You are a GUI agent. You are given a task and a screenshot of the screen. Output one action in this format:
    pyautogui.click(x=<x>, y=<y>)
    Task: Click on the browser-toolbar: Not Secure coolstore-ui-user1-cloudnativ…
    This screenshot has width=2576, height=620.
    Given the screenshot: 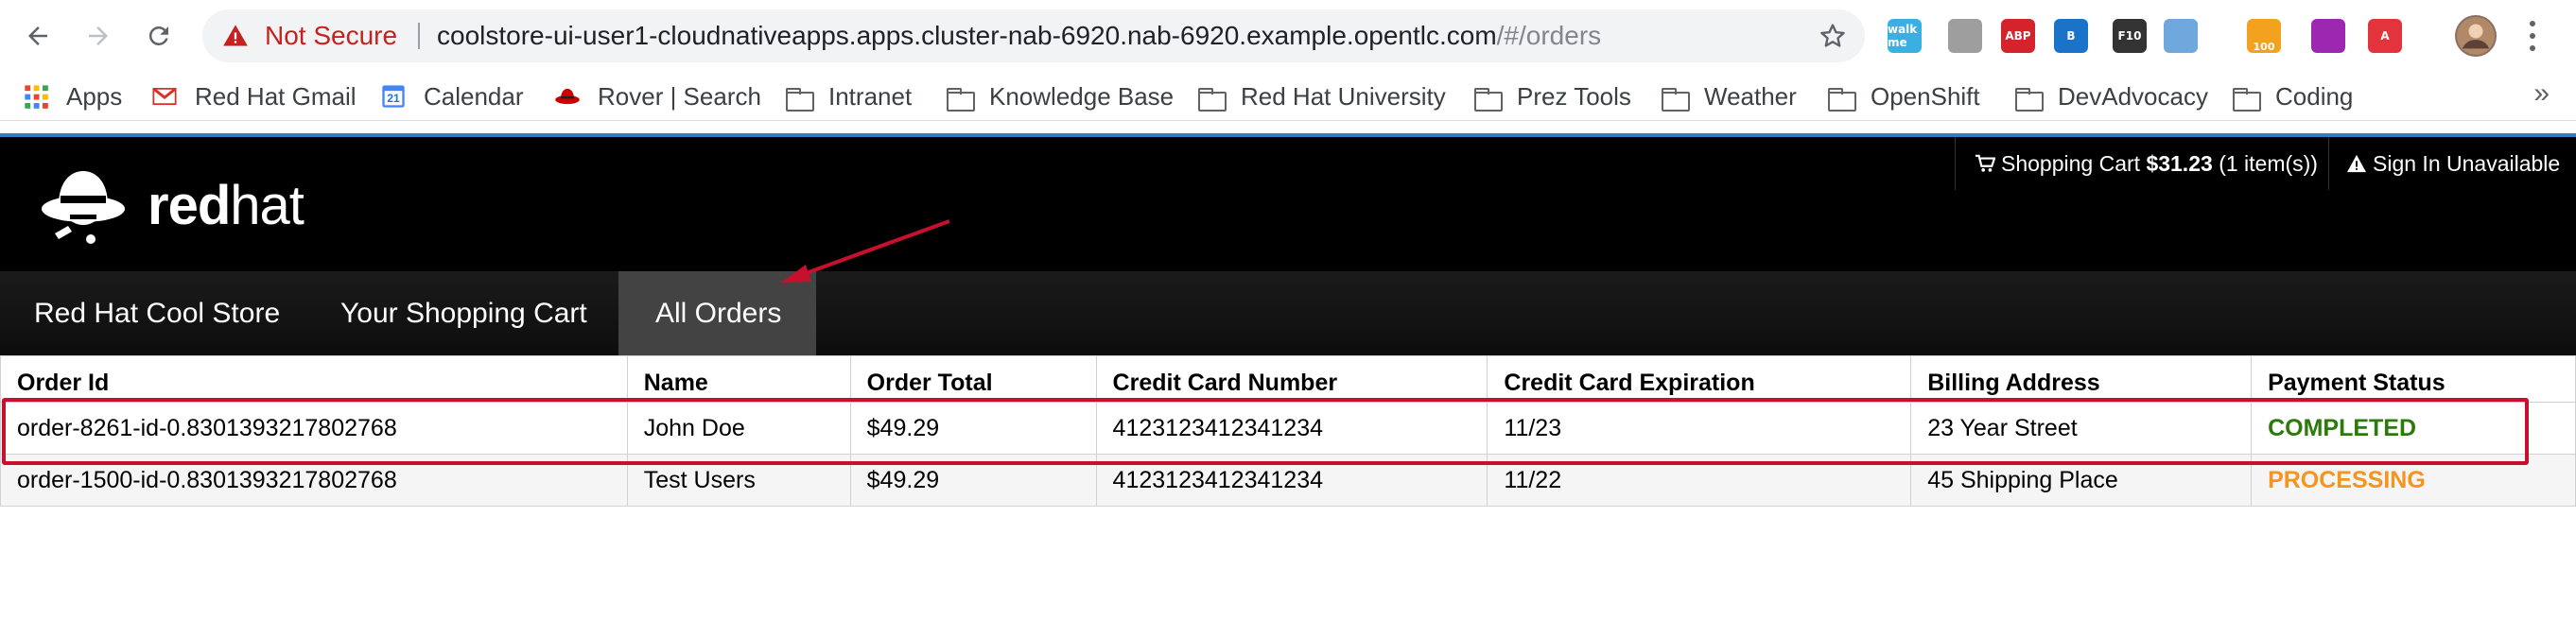 What is the action you would take?
    pyautogui.click(x=1288, y=36)
    